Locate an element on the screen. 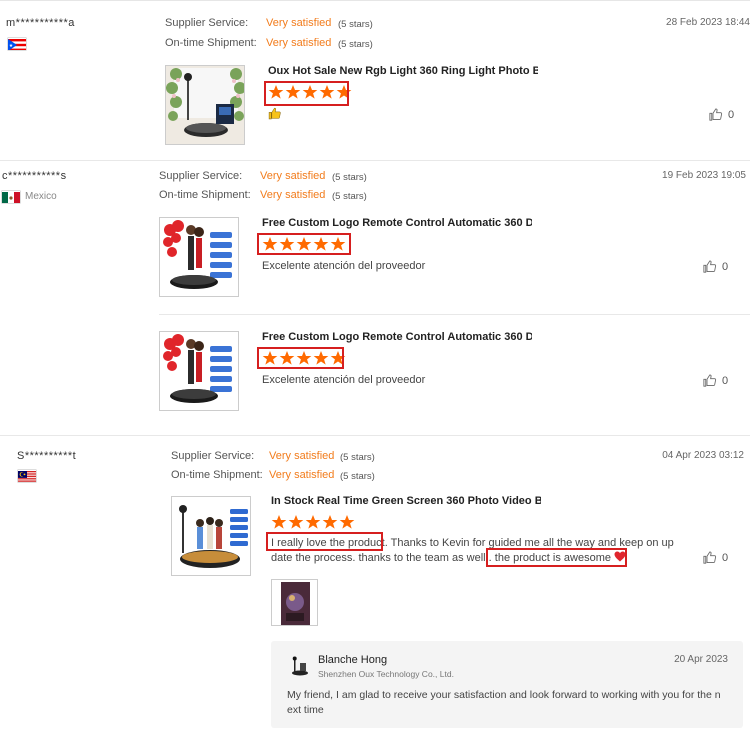  reviewer-name: c***********s is located at coordinates (34, 176).